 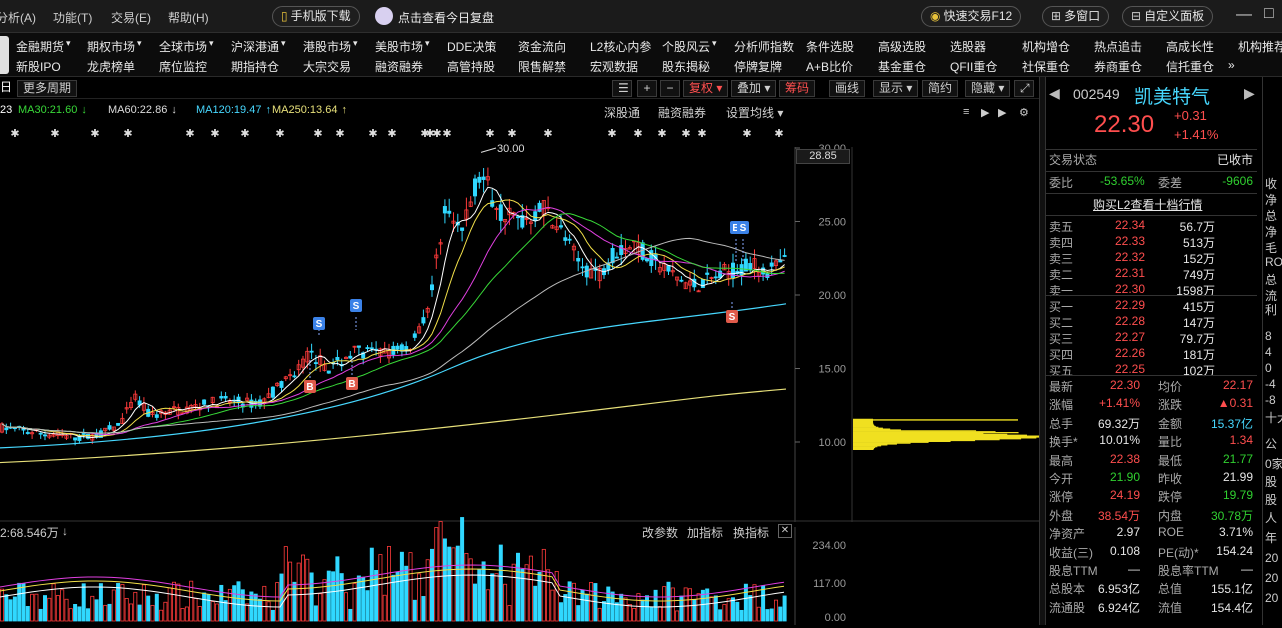 I want to click on order-book-row: 卖三 22.32 152万, so click(x=1151, y=258).